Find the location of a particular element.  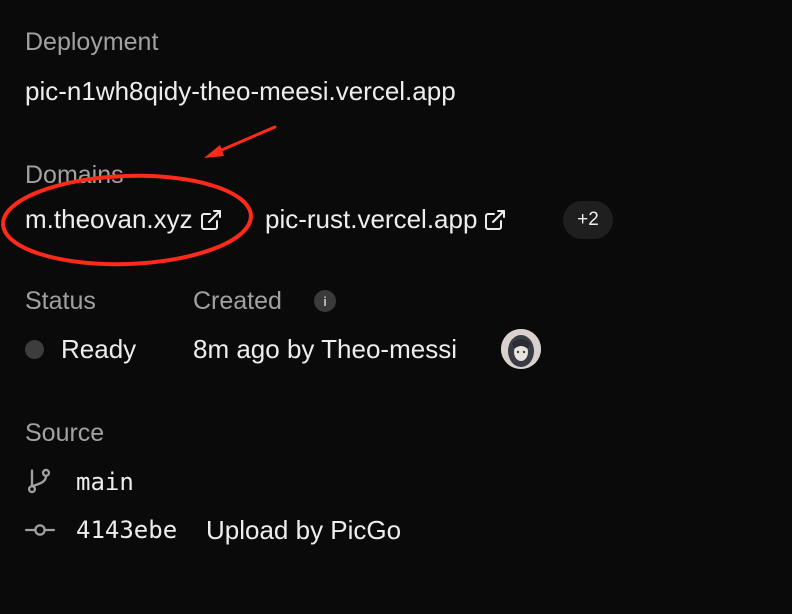

user-avatar is located at coordinates (521, 349).